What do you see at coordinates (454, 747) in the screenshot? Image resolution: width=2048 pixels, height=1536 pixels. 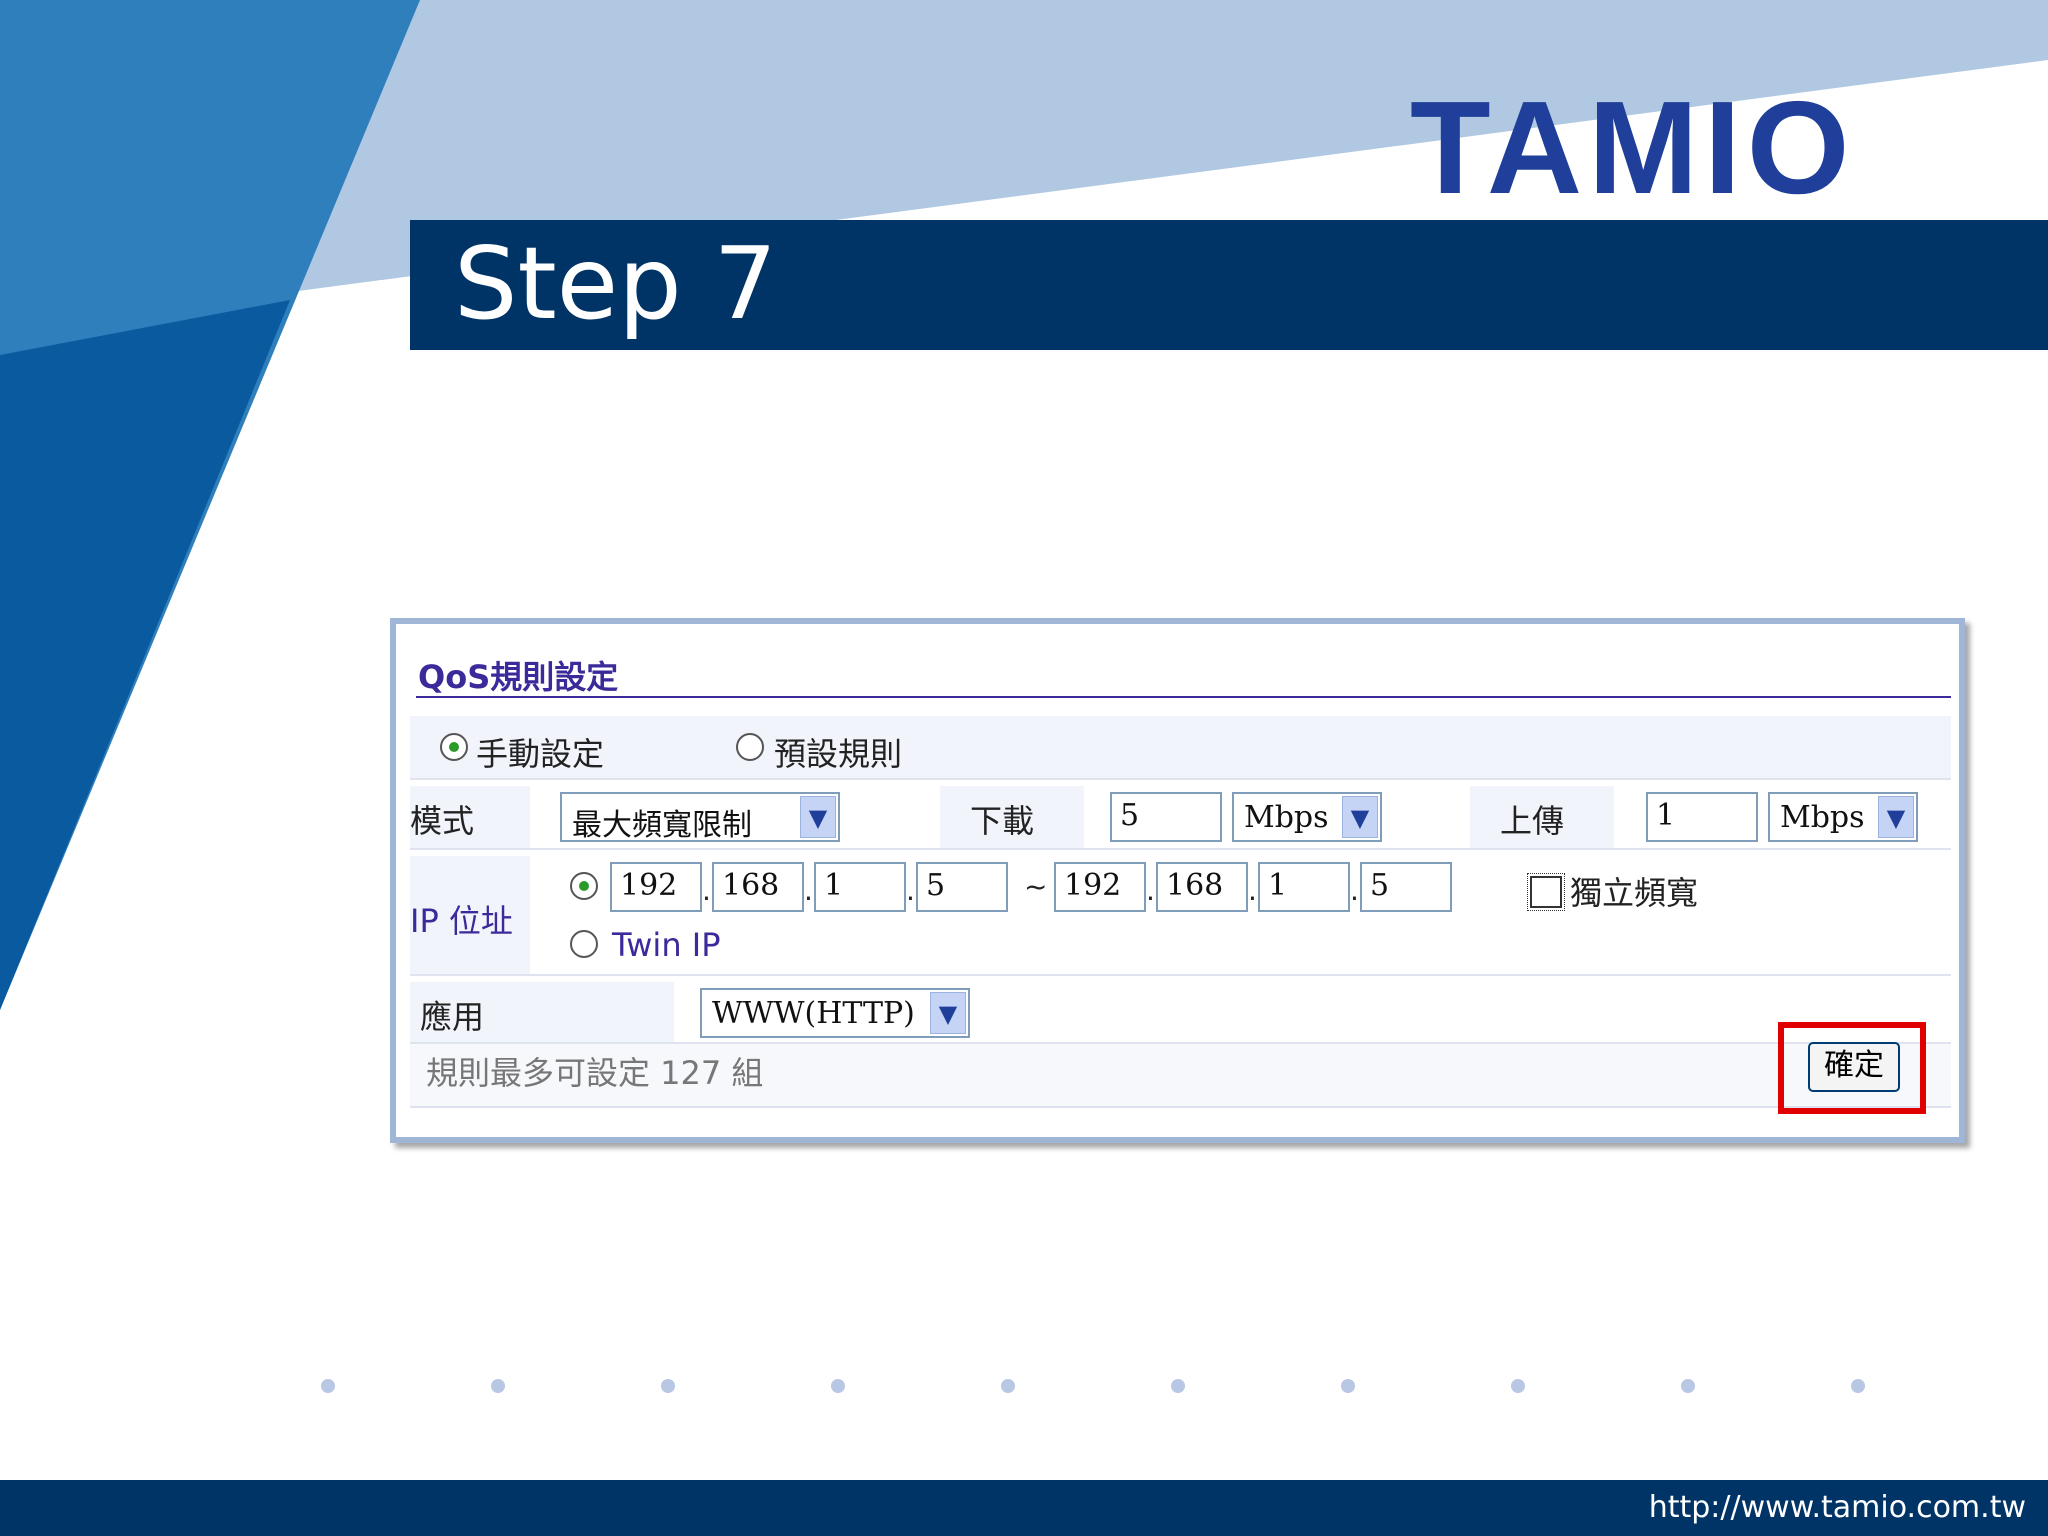 I see `manual-setting-radio` at bounding box center [454, 747].